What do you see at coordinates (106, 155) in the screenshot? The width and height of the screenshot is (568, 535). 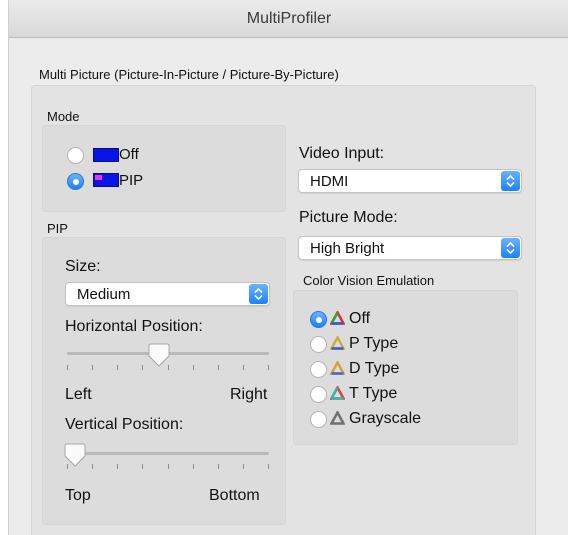 I see `off-swatch-icon` at bounding box center [106, 155].